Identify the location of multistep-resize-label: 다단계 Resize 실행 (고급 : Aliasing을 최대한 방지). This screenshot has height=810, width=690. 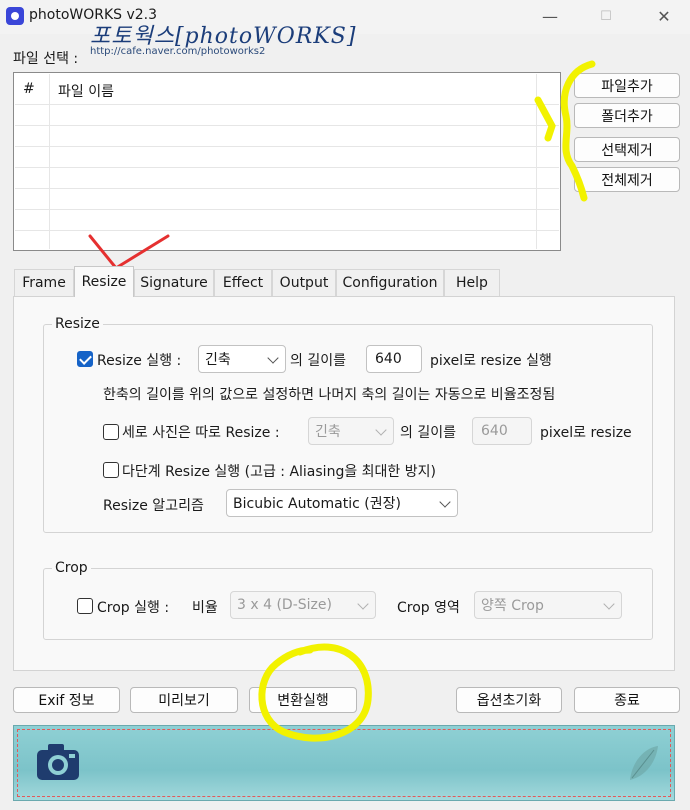
(279, 472).